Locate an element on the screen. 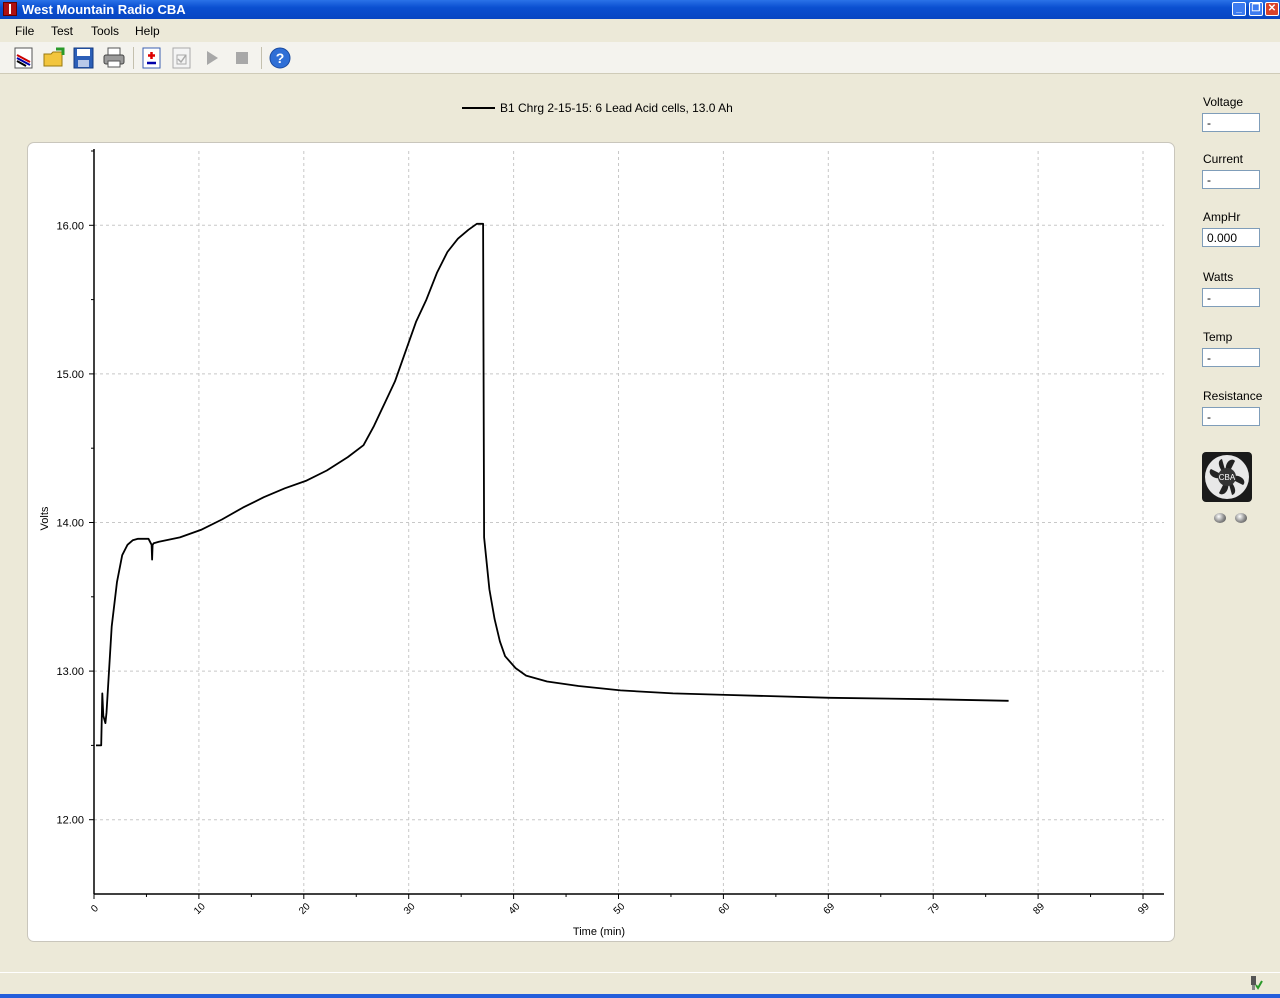 This screenshot has height=998, width=1280. voltage-label: Voltage is located at coordinates (1223, 102).